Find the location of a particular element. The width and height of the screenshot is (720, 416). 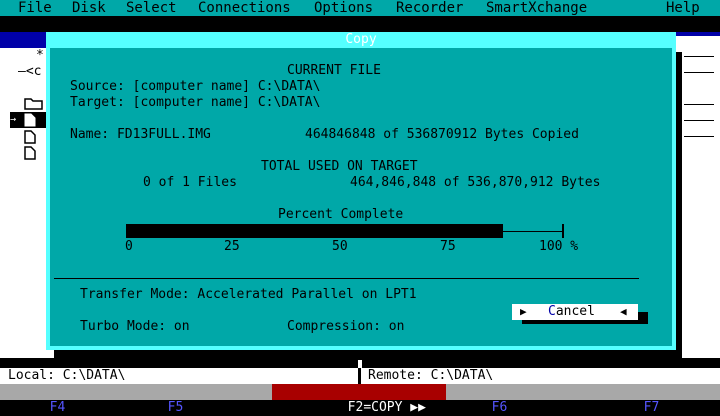

pane-marker: * is located at coordinates (40, 55).